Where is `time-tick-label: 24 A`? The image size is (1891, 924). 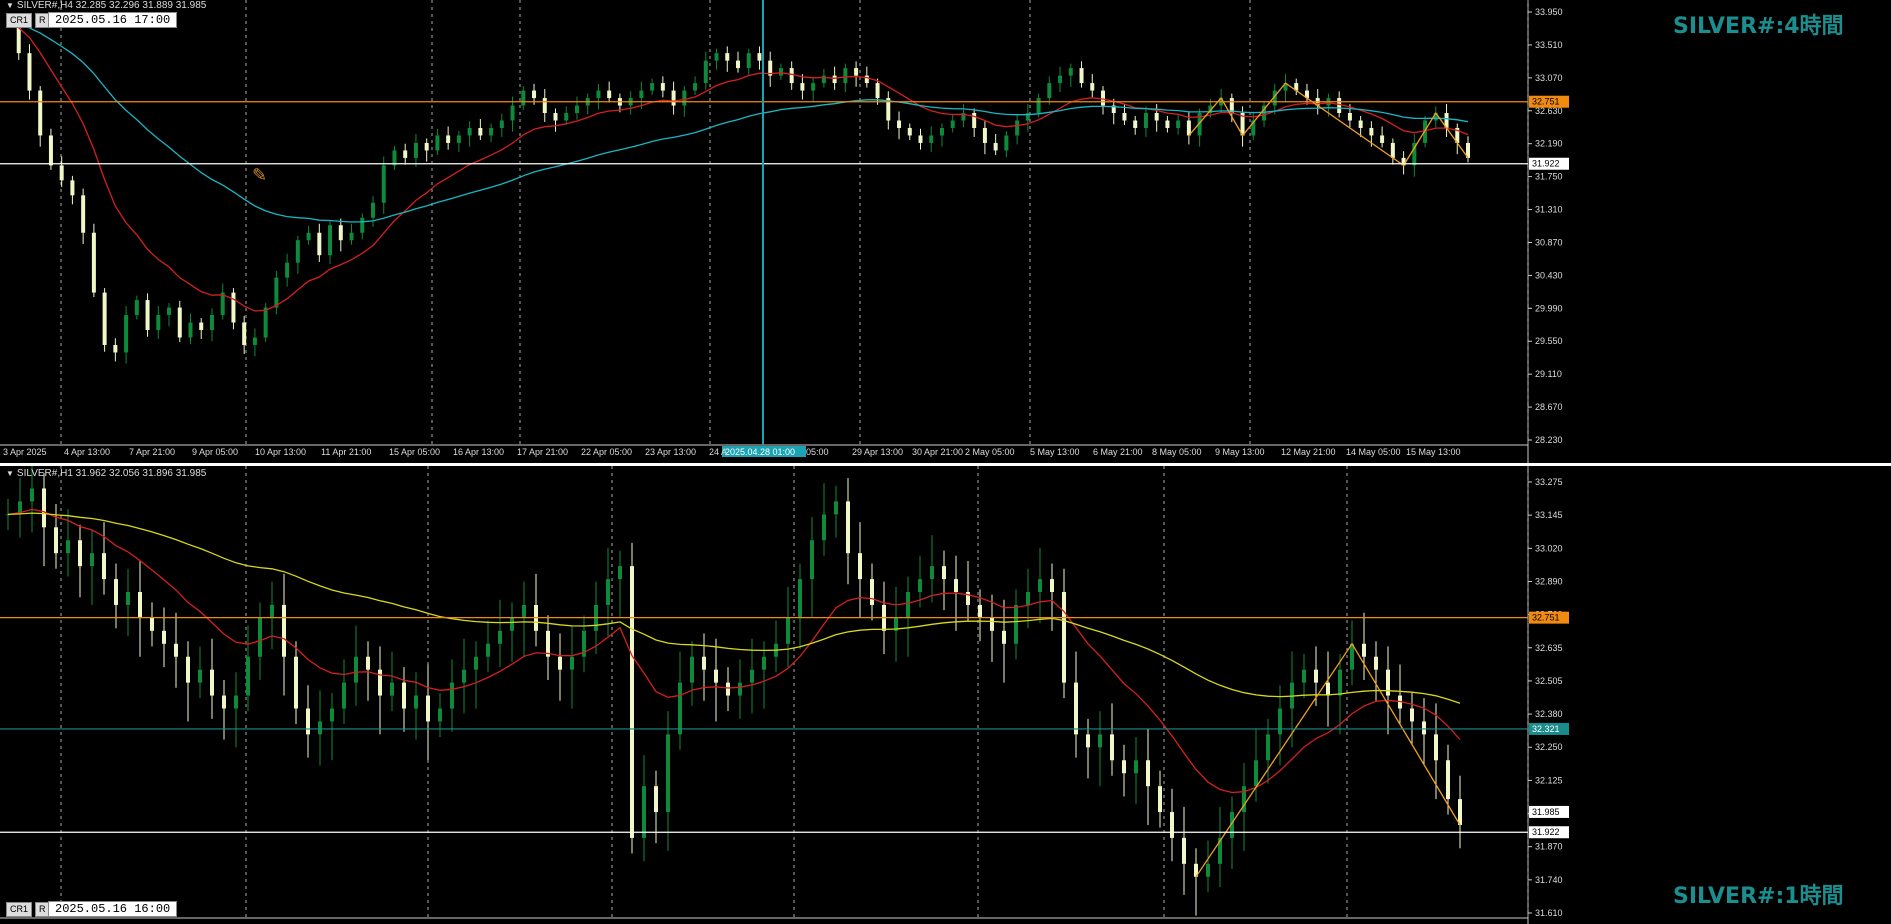
time-tick-label: 24 A is located at coordinates (718, 452).